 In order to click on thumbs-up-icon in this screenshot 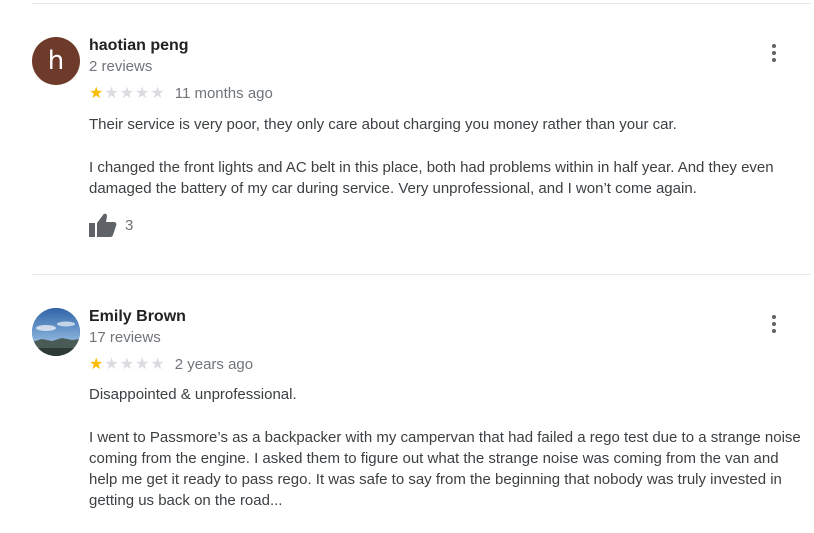, I will do `click(103, 225)`.